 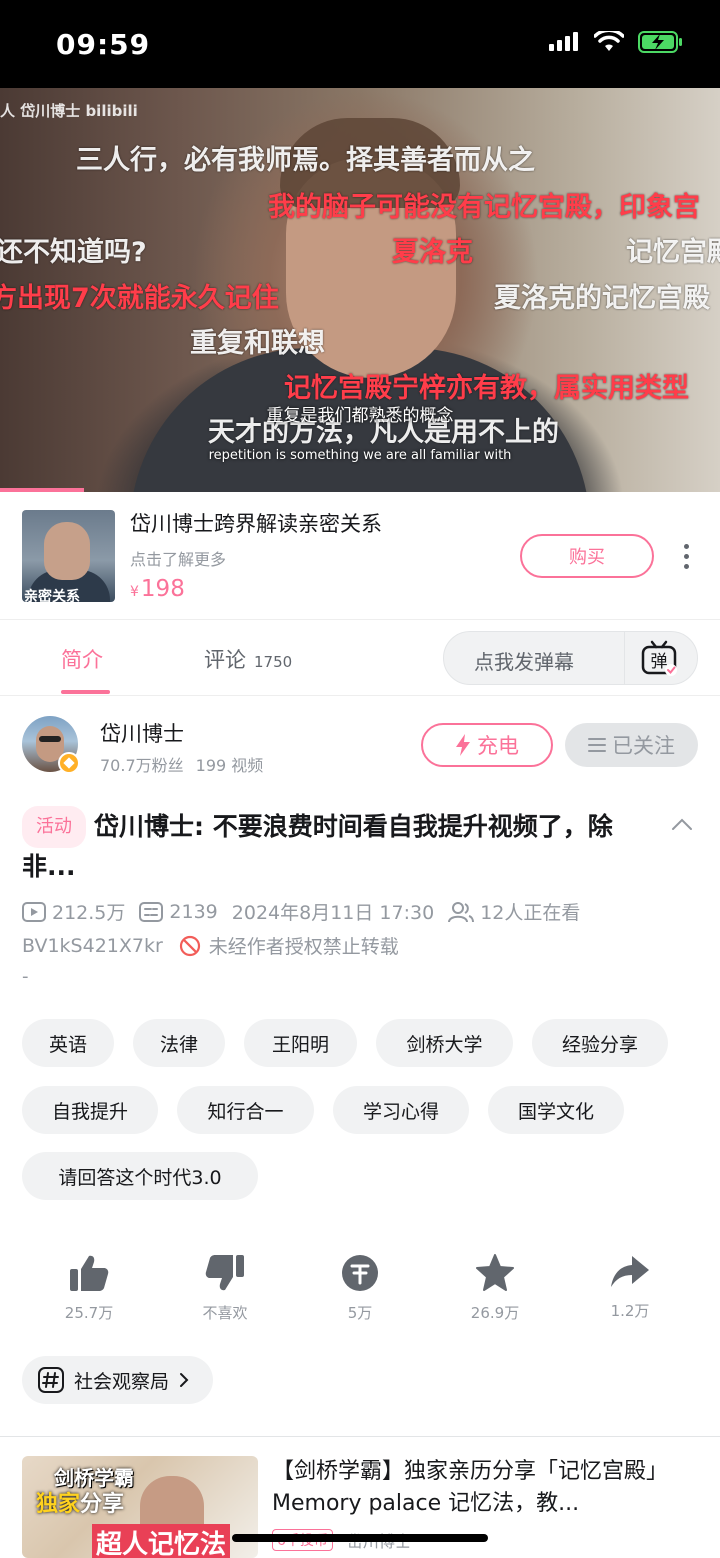 What do you see at coordinates (303, 947) in the screenshot?
I see `no-repost-text: 未经作者授权禁止转载` at bounding box center [303, 947].